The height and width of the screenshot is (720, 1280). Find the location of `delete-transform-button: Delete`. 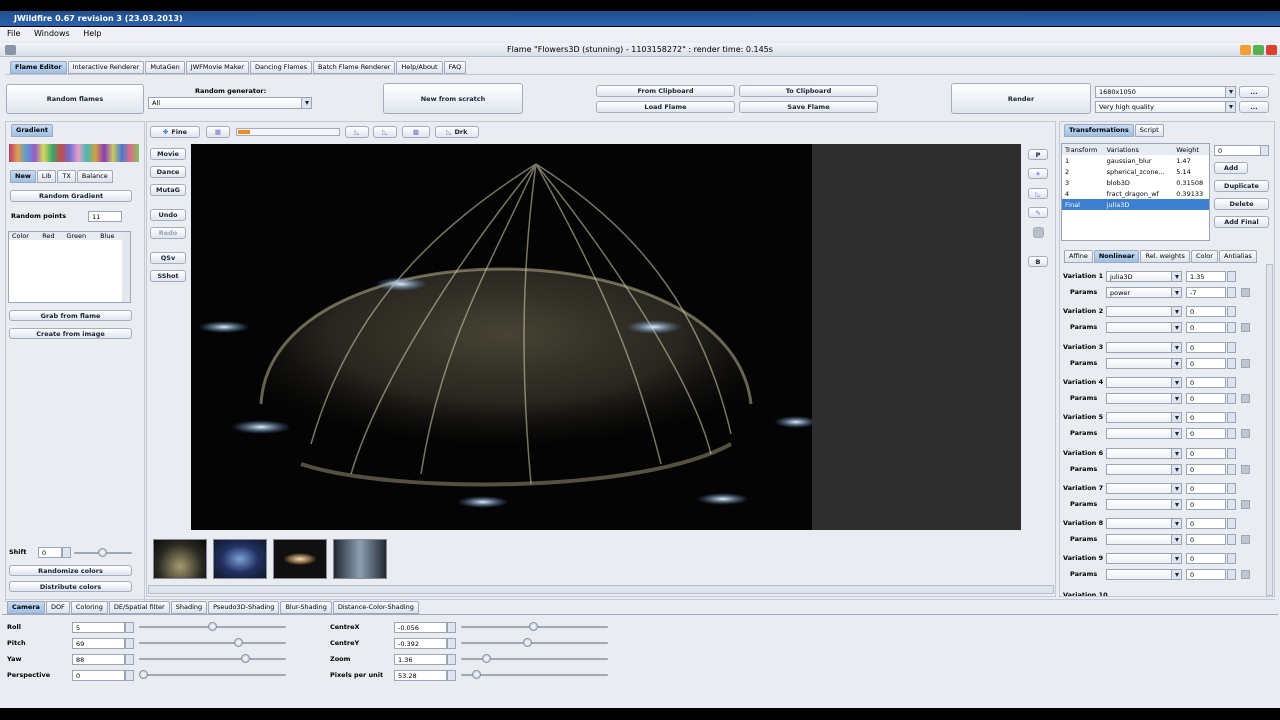

delete-transform-button: Delete is located at coordinates (1241, 204).